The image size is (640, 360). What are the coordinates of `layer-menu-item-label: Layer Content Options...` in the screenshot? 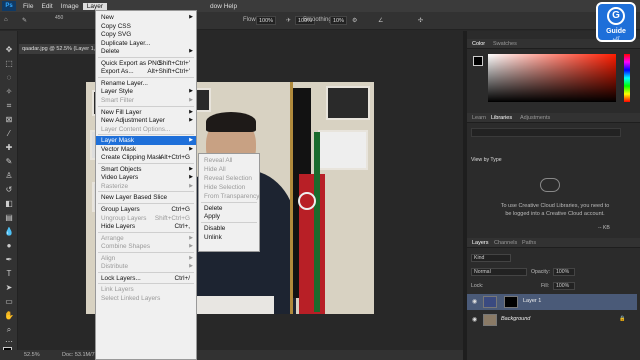 It's located at (136, 129).